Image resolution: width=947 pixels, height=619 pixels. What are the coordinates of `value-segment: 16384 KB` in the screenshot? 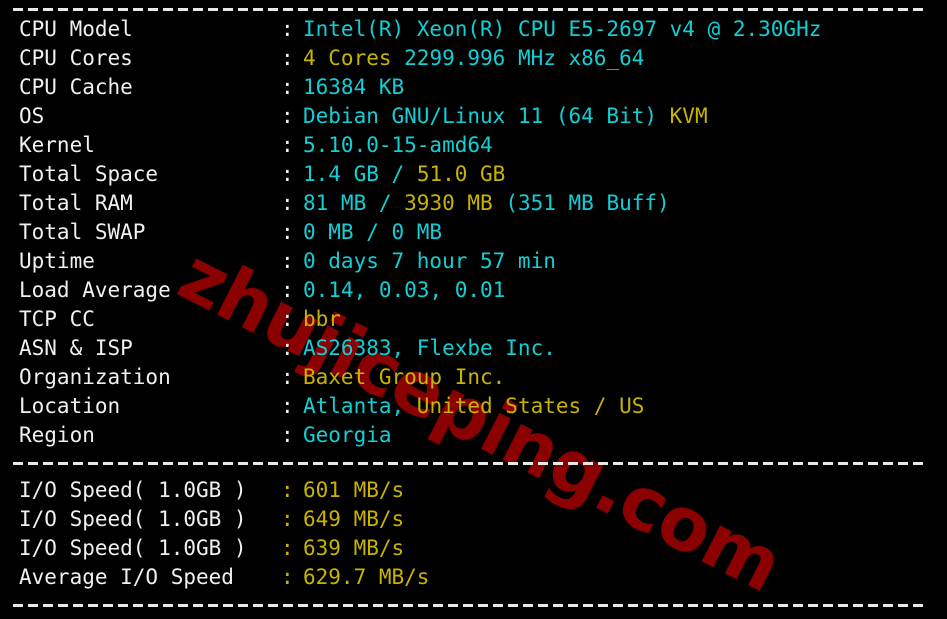 It's located at (354, 87).